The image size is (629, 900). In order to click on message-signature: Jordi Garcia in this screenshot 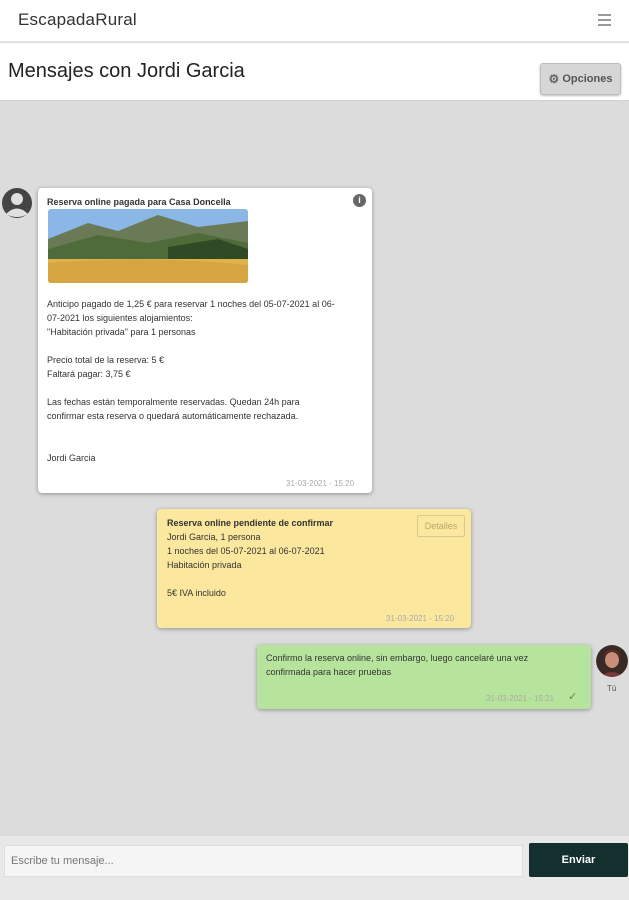, I will do `click(71, 458)`.